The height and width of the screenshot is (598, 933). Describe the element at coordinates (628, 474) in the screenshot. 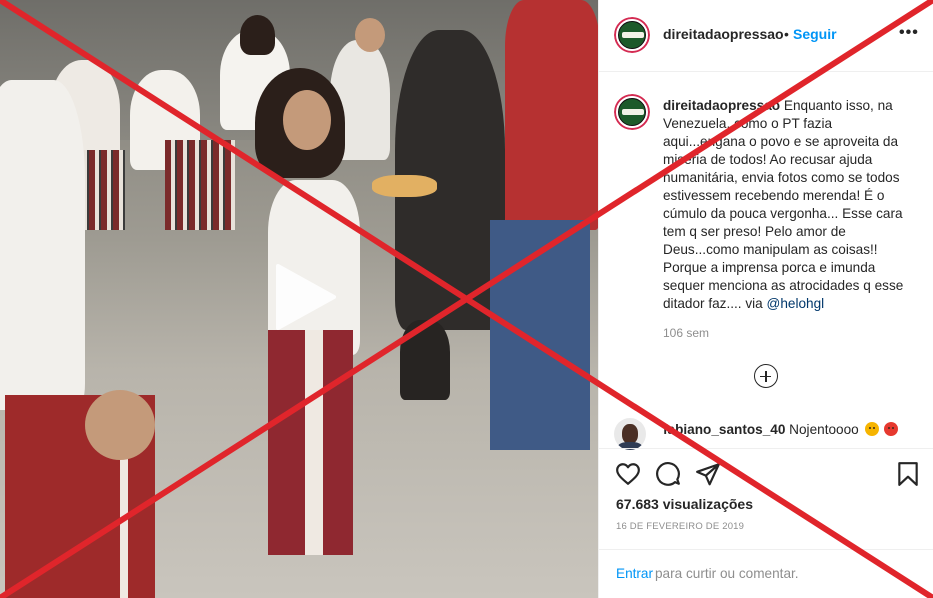

I see `heart-icon` at that location.